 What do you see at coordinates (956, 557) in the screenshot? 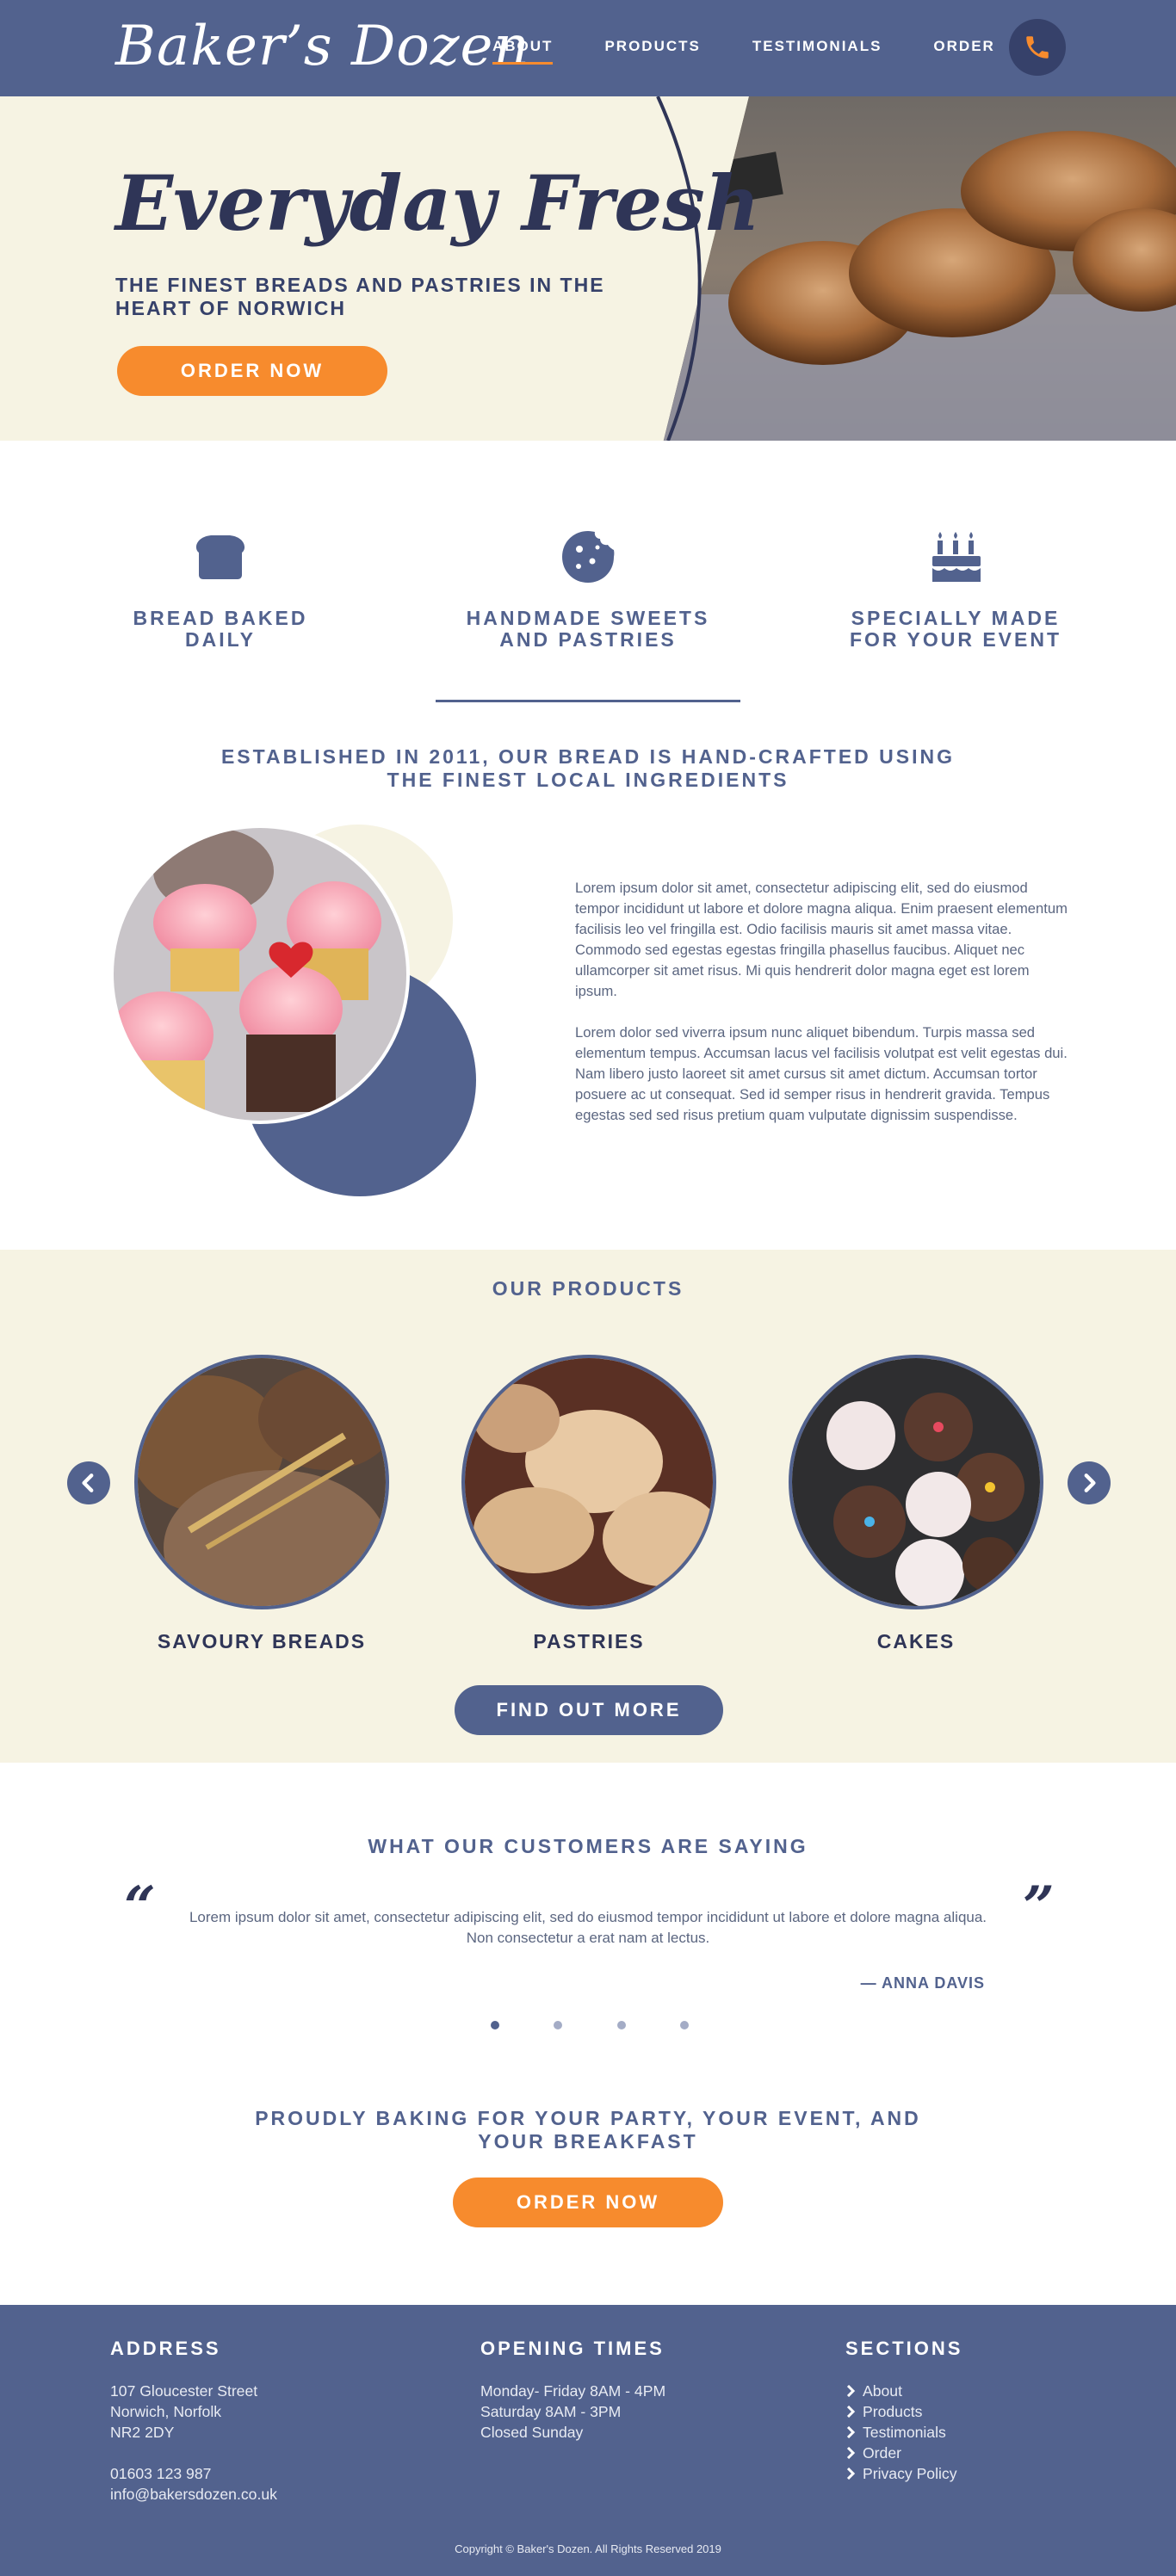
I see `cake-icon` at bounding box center [956, 557].